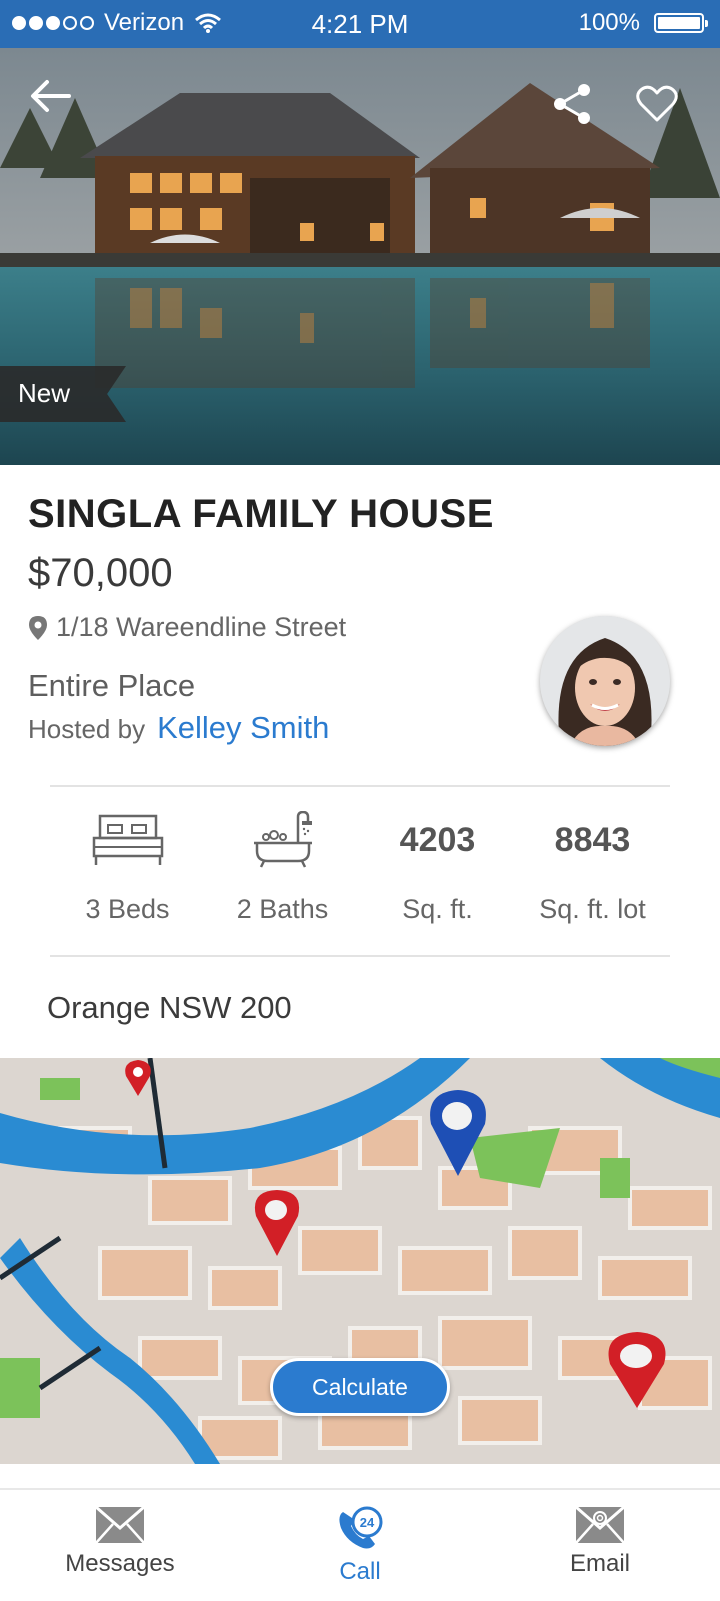 The height and width of the screenshot is (1601, 720). What do you see at coordinates (592, 909) in the screenshot?
I see `feature-label: Sq. ft. lot` at bounding box center [592, 909].